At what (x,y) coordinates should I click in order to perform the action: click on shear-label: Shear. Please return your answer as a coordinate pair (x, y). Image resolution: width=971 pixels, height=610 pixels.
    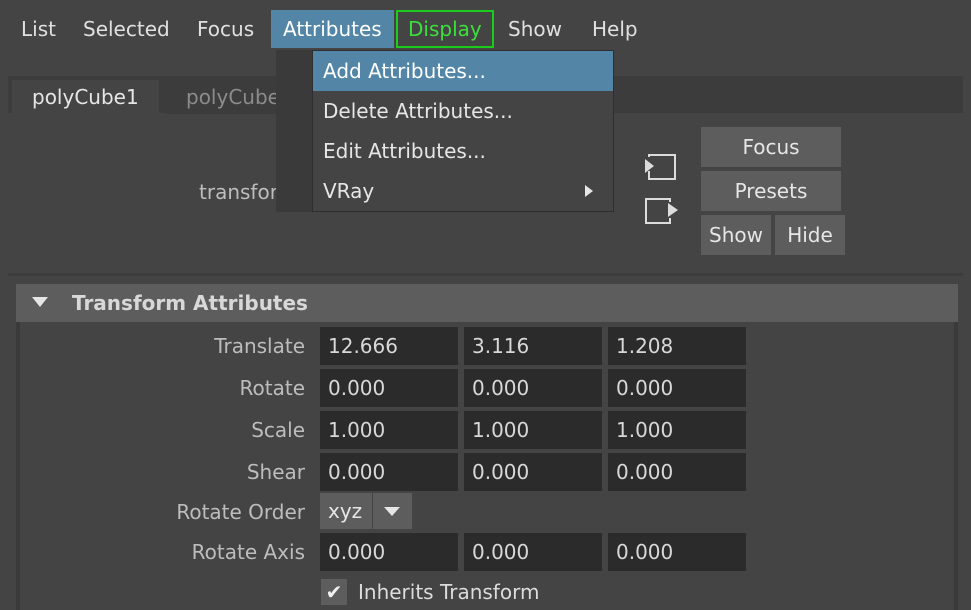
    Looking at the image, I should click on (275, 472).